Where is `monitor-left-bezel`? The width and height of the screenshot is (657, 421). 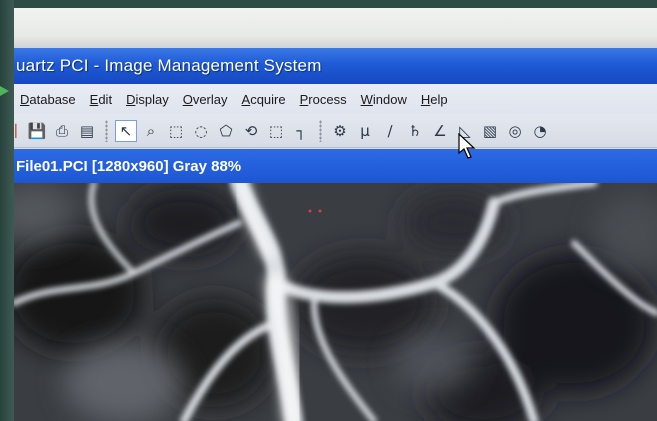 monitor-left-bezel is located at coordinates (7, 210).